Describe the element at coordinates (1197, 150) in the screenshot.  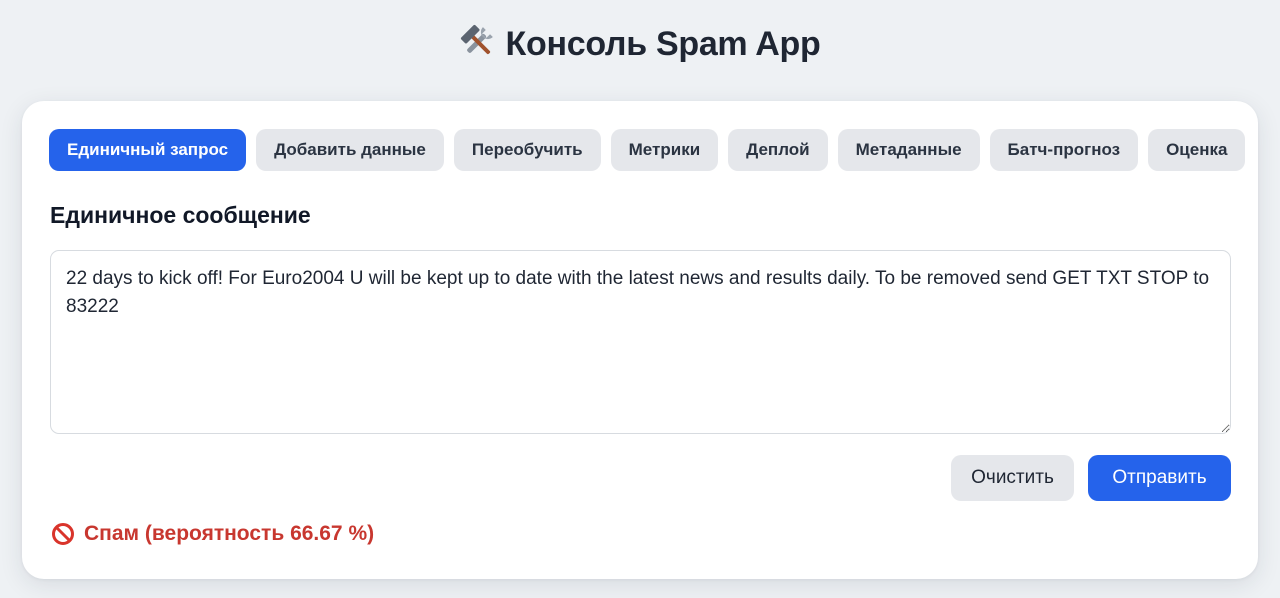
I see `tab-evaluation: Оценка` at that location.